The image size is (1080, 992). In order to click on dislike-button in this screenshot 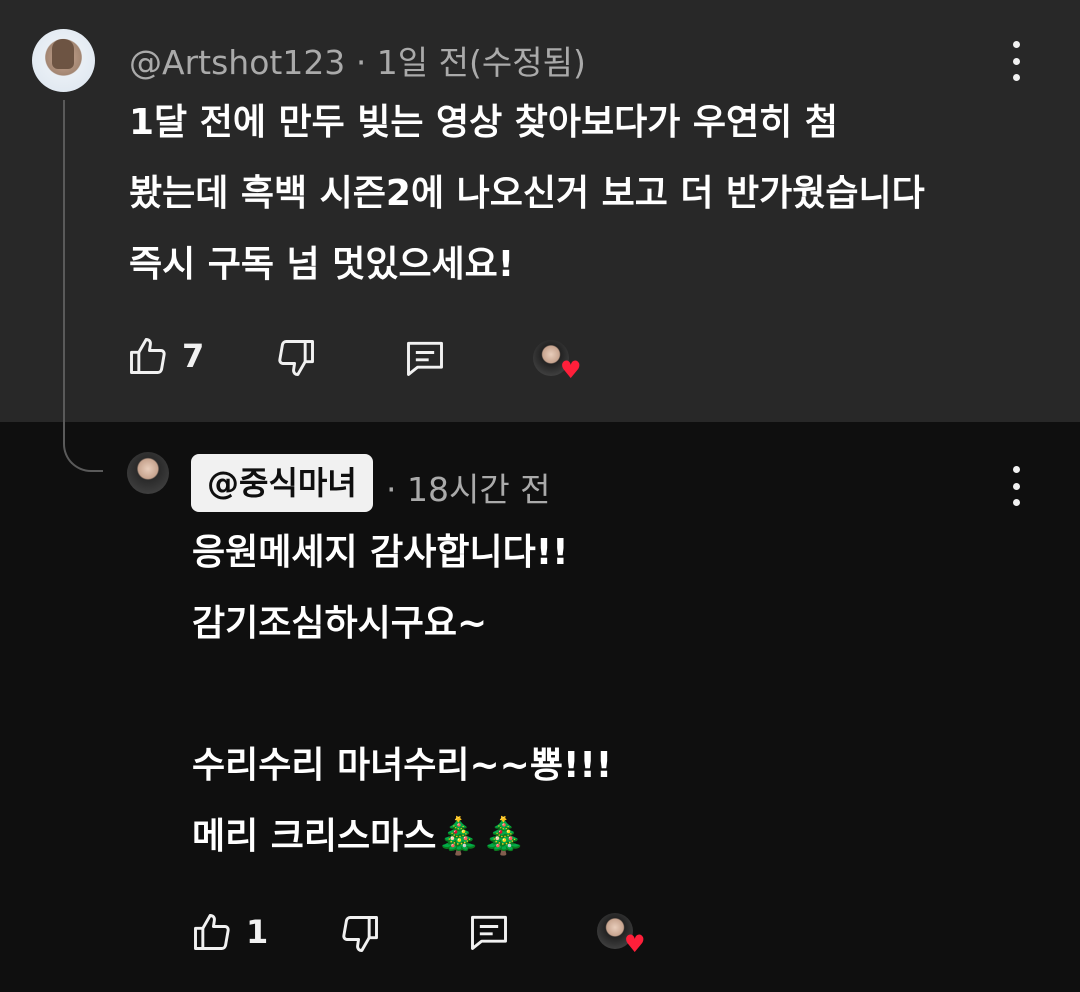, I will do `click(296, 358)`.